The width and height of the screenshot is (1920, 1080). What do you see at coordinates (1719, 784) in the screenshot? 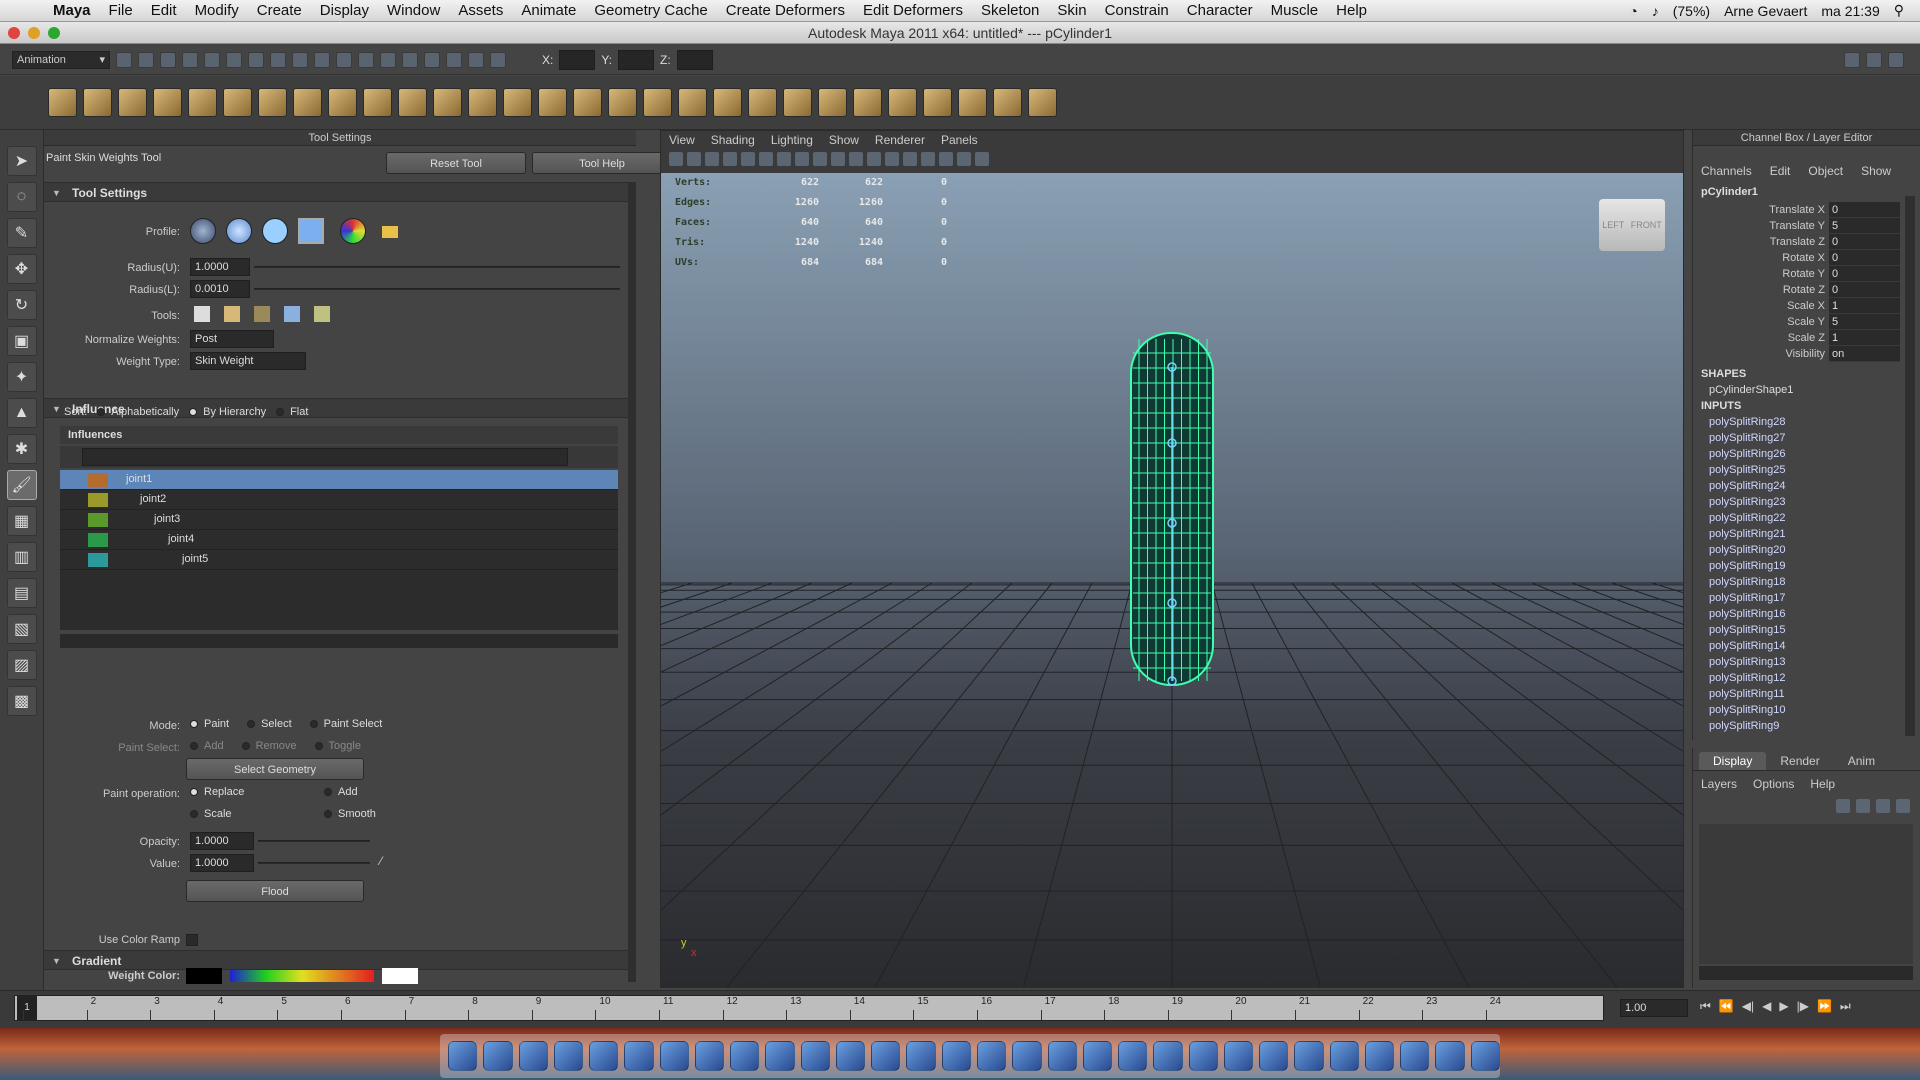
I see `layer-menu-layers: Layers` at bounding box center [1719, 784].